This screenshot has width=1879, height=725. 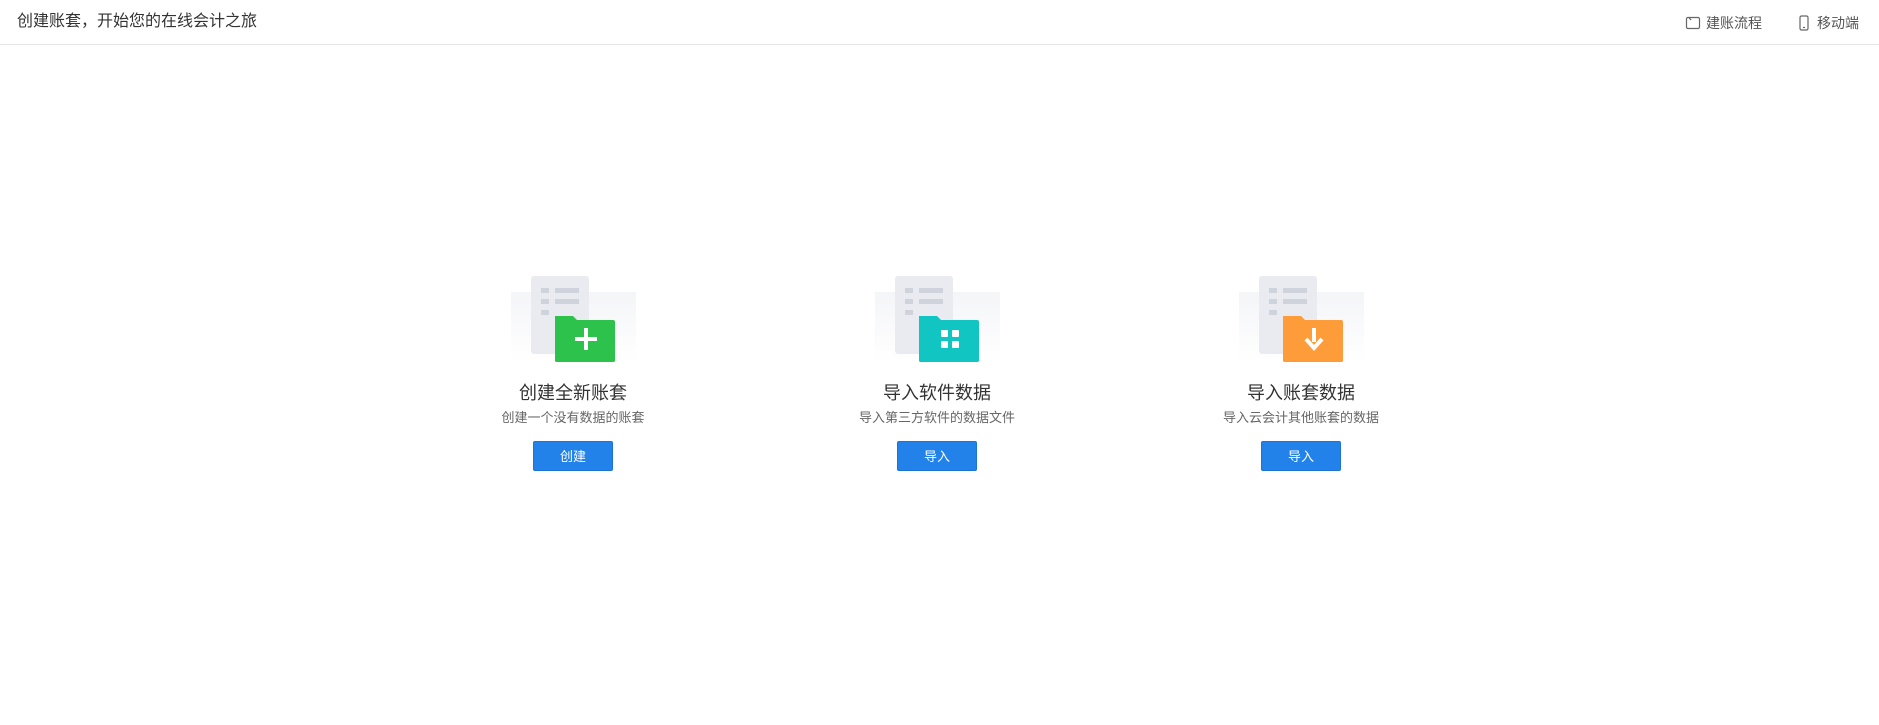 I want to click on download-icon, so click(x=1313, y=340).